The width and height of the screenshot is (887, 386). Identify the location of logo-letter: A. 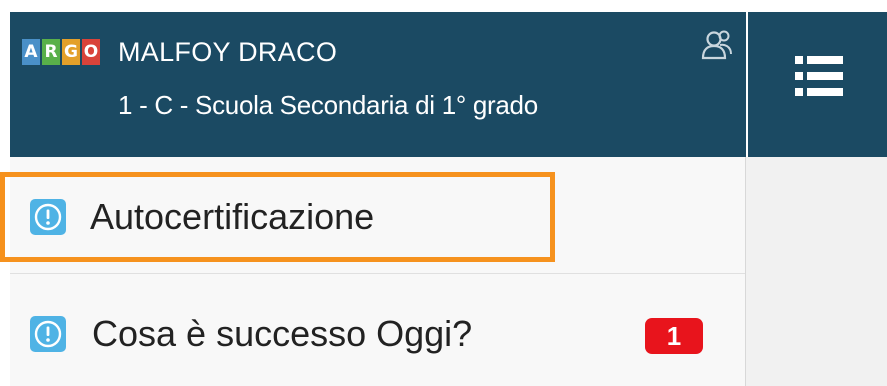
(31, 52).